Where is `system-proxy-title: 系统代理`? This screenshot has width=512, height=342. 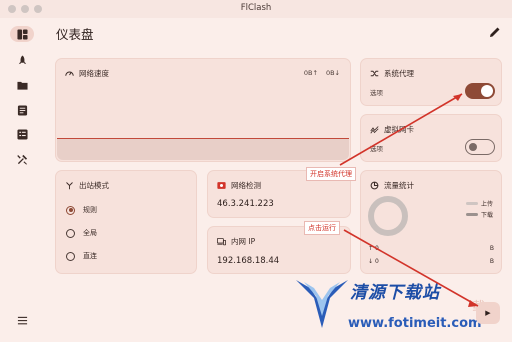
system-proxy-title: 系统代理 is located at coordinates (399, 73).